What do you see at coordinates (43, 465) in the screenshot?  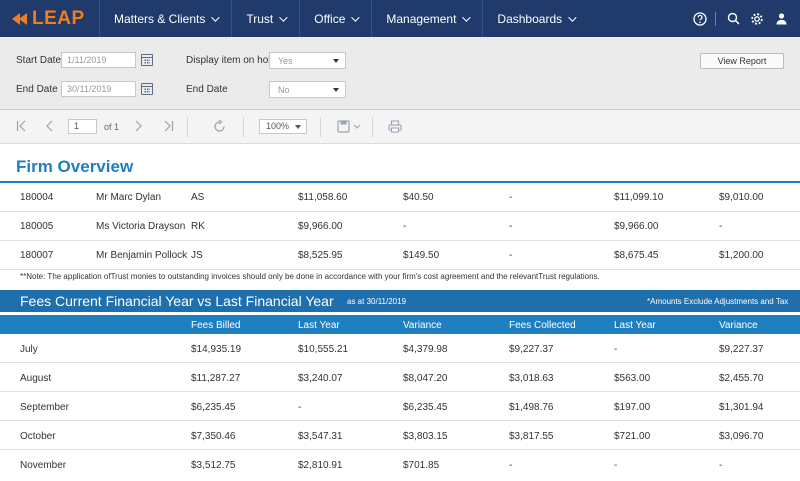 I see `month-label: November` at bounding box center [43, 465].